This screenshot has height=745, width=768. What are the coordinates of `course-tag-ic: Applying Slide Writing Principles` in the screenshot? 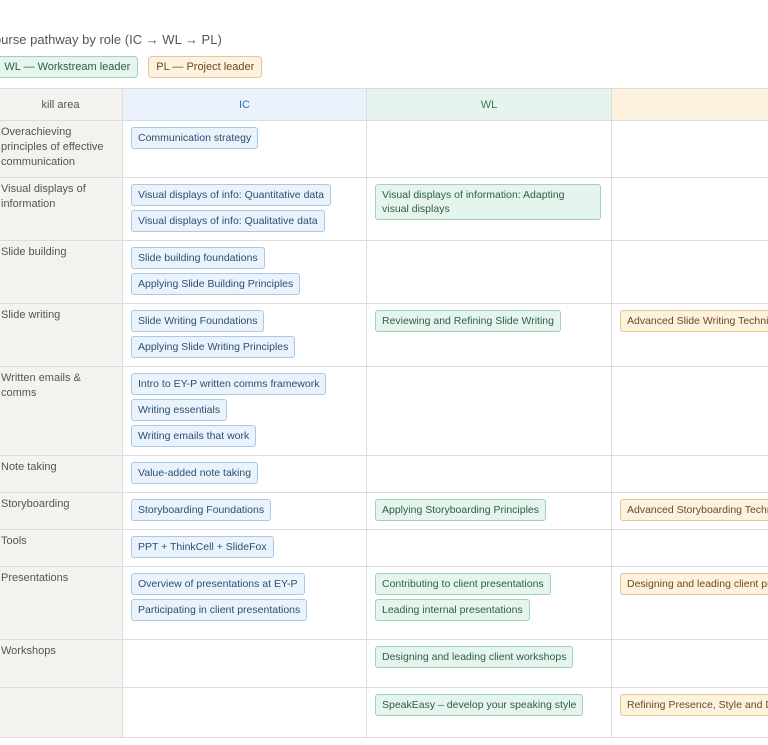 It's located at (213, 347).